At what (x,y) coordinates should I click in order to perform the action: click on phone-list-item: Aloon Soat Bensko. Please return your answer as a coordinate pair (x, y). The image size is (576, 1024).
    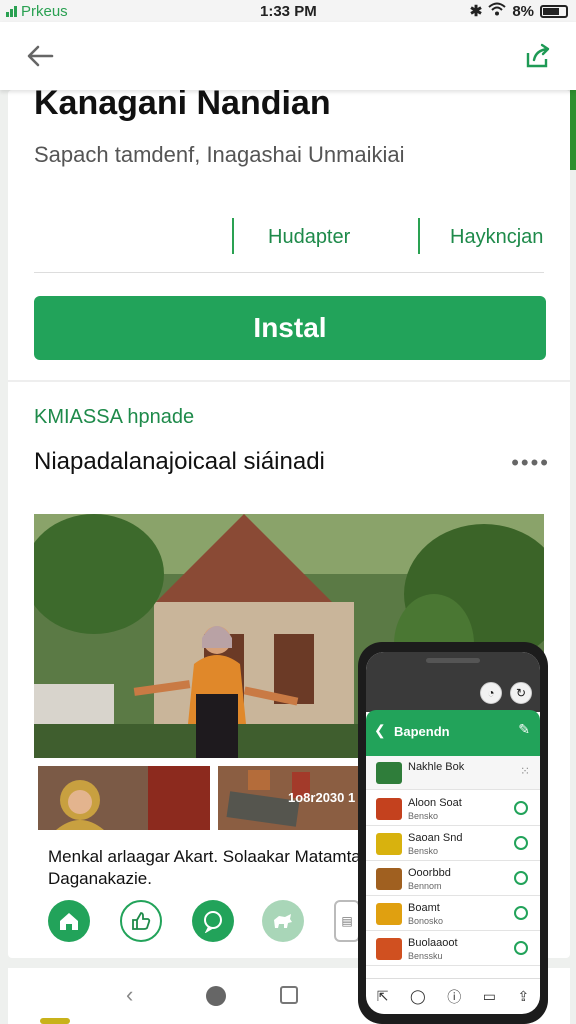
    Looking at the image, I should click on (453, 809).